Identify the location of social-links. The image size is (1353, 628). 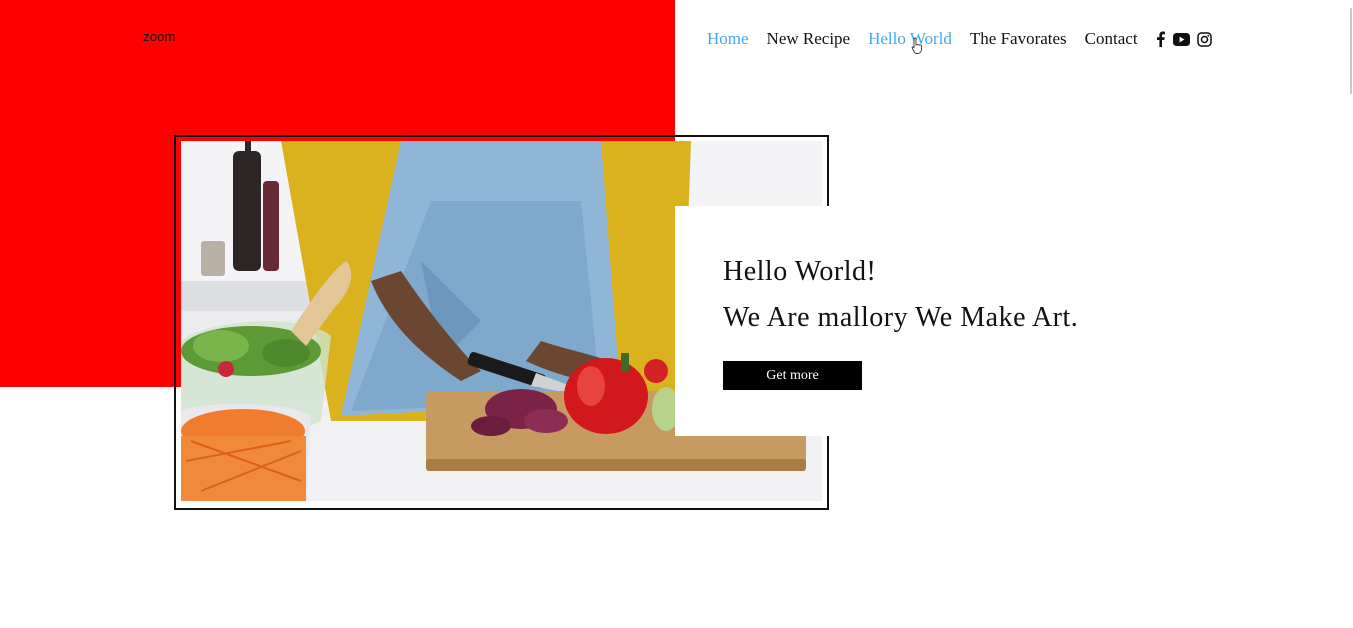
(1183, 39).